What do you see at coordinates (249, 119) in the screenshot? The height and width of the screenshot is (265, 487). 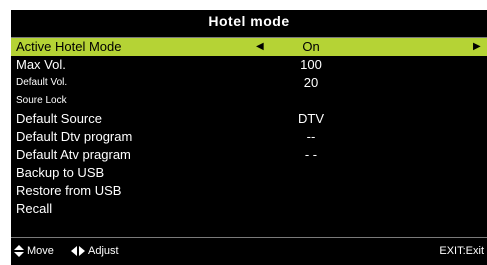 I see `menu-item-default-source: Default Source DTV` at bounding box center [249, 119].